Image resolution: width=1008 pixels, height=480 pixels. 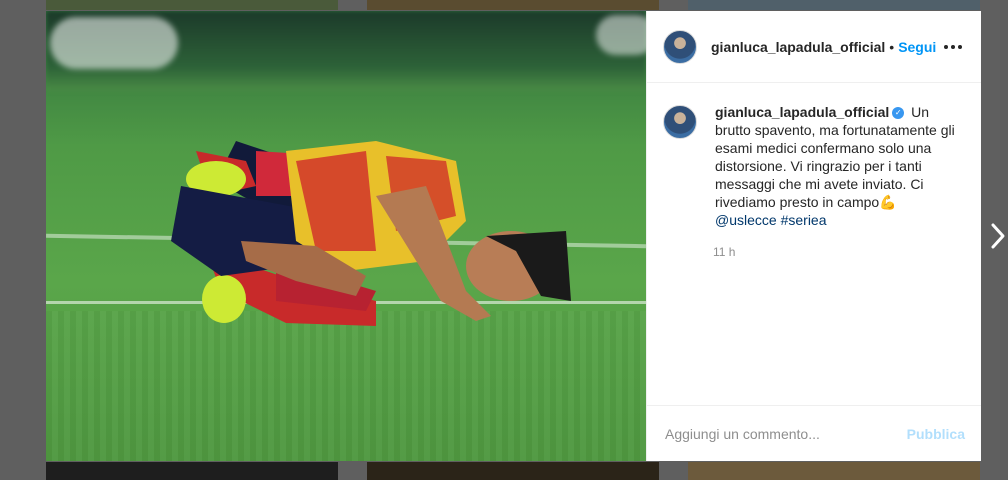 I want to click on author-avatar, so click(x=680, y=46).